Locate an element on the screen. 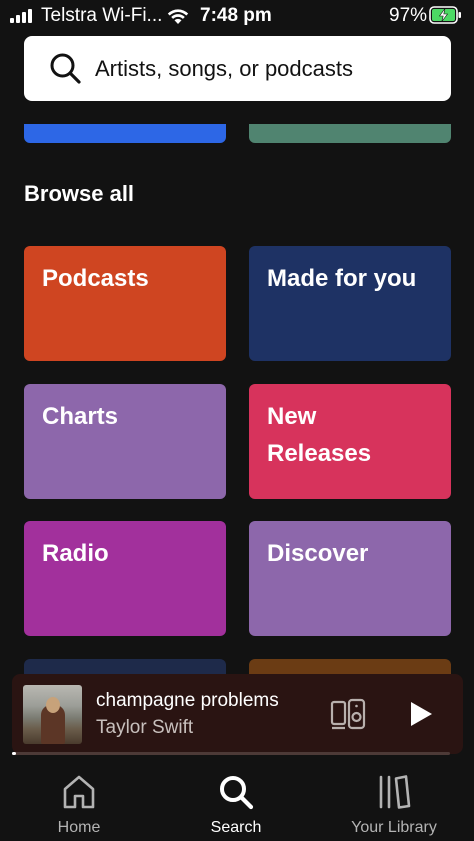 The image size is (474, 841). nav-search: Search is located at coordinates (236, 805).